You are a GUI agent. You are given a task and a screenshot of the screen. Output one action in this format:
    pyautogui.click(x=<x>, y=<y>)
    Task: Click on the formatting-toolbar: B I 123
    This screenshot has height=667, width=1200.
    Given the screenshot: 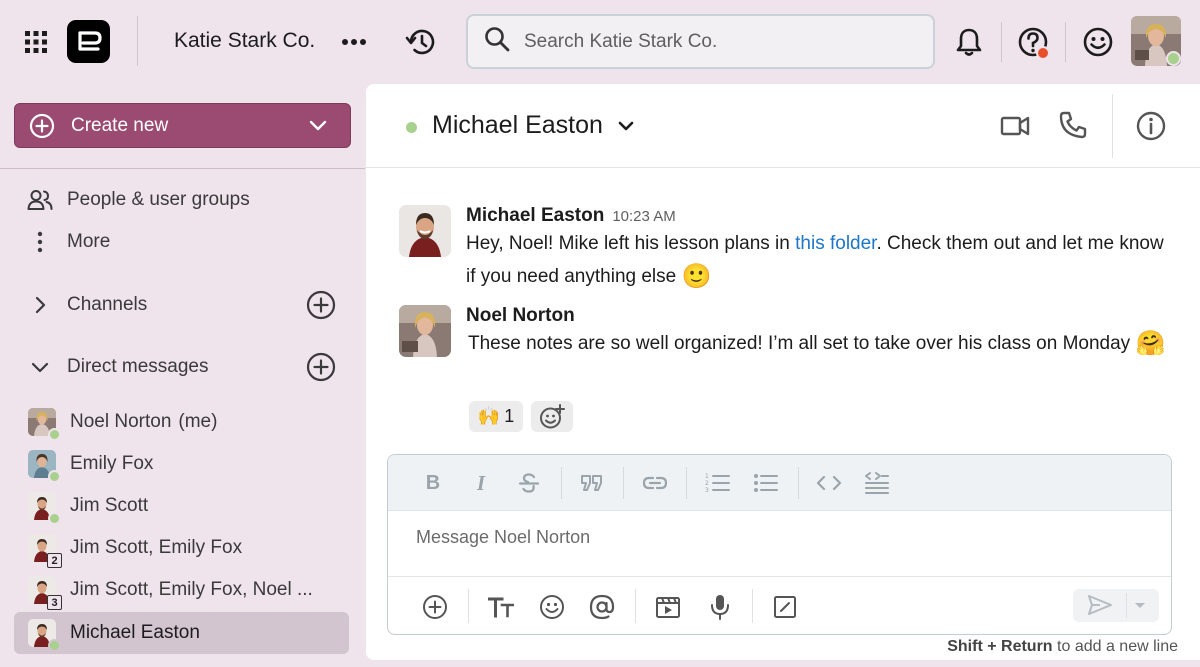 What is the action you would take?
    pyautogui.click(x=779, y=483)
    